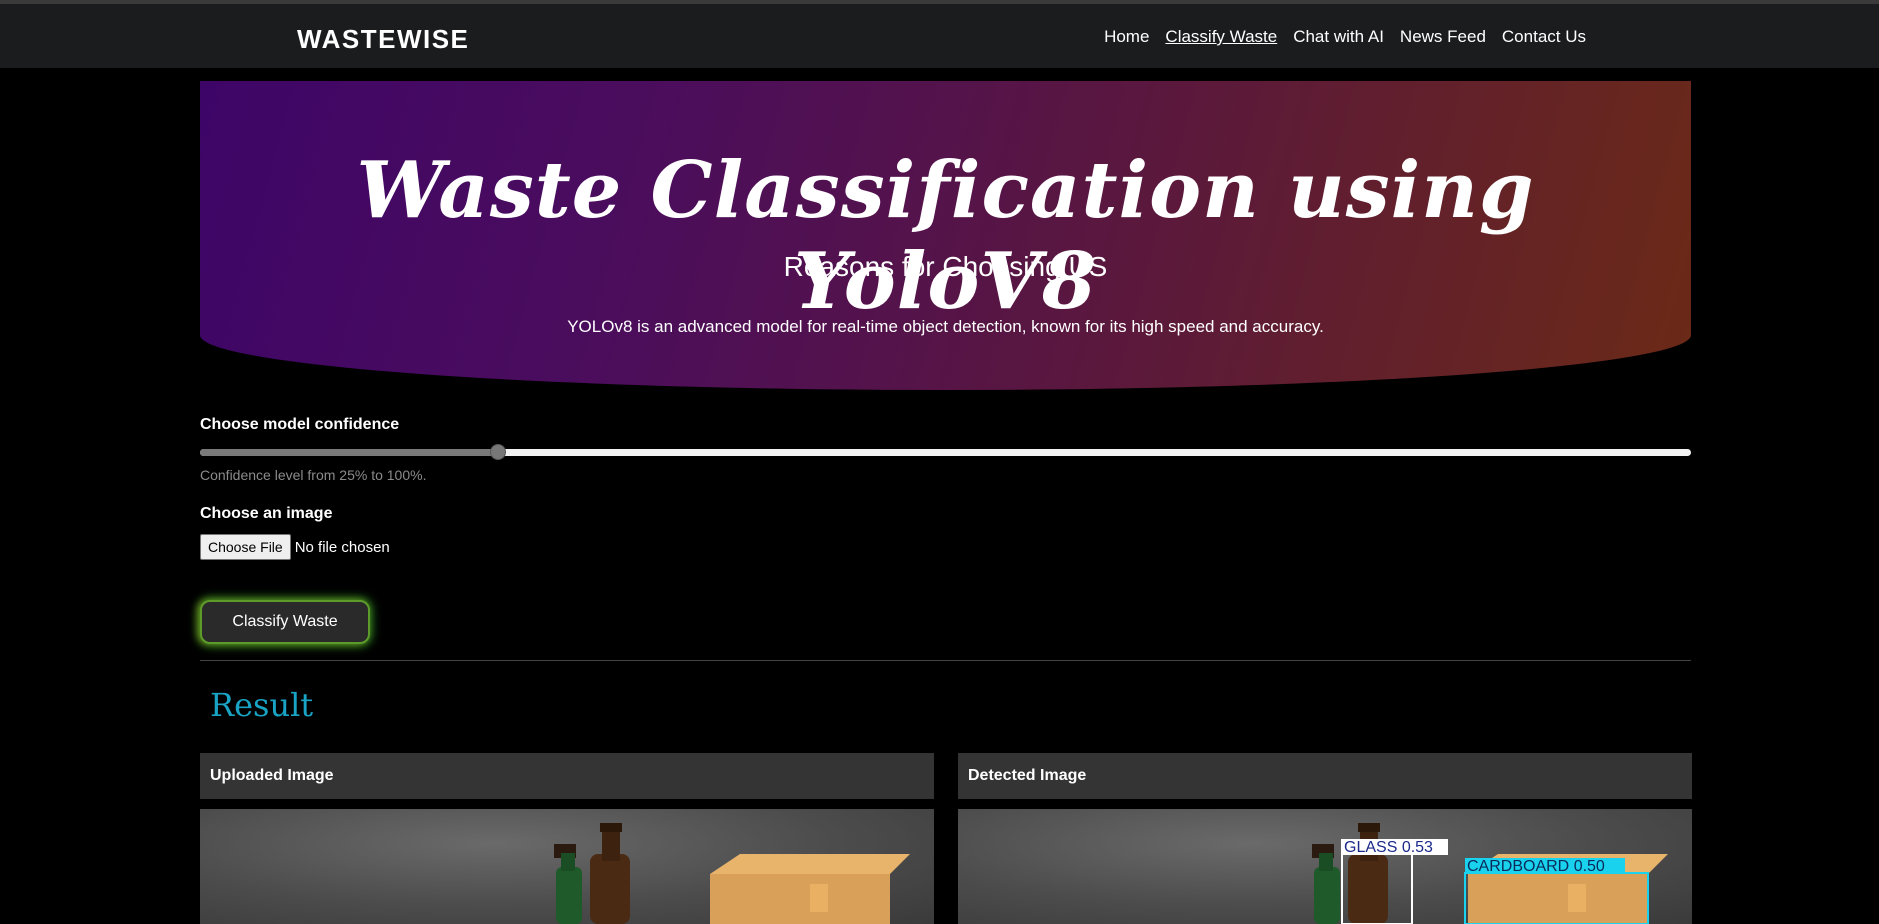 The width and height of the screenshot is (1879, 924). Describe the element at coordinates (300, 424) in the screenshot. I see `confidence-label: Choose model confidence` at that location.